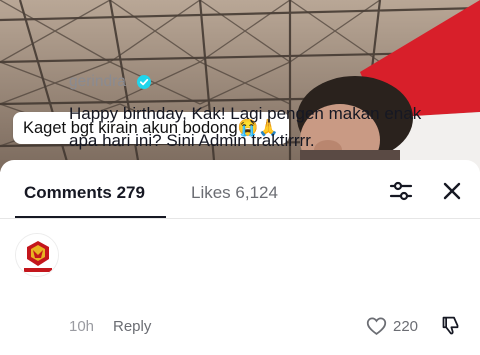 The image size is (480, 355). What do you see at coordinates (144, 82) in the screenshot?
I see `verified-badge-icon` at bounding box center [144, 82].